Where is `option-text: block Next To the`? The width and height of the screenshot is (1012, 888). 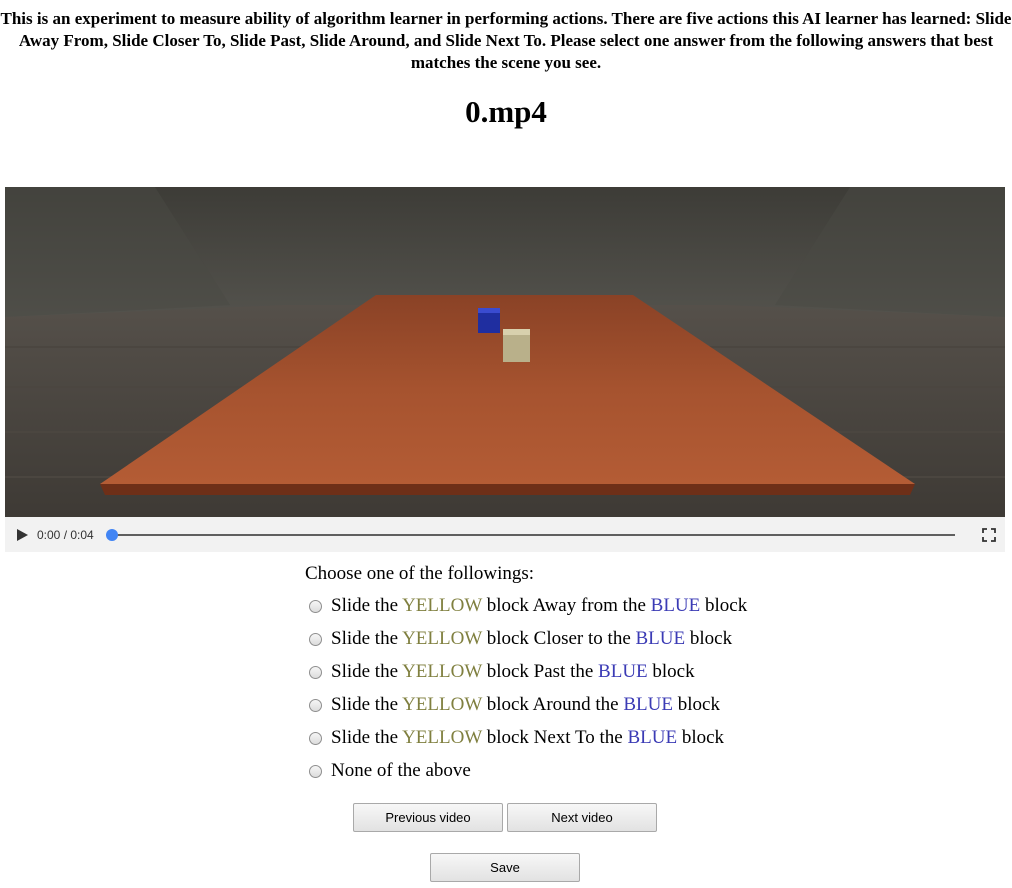
option-text: block Next To the is located at coordinates (554, 737).